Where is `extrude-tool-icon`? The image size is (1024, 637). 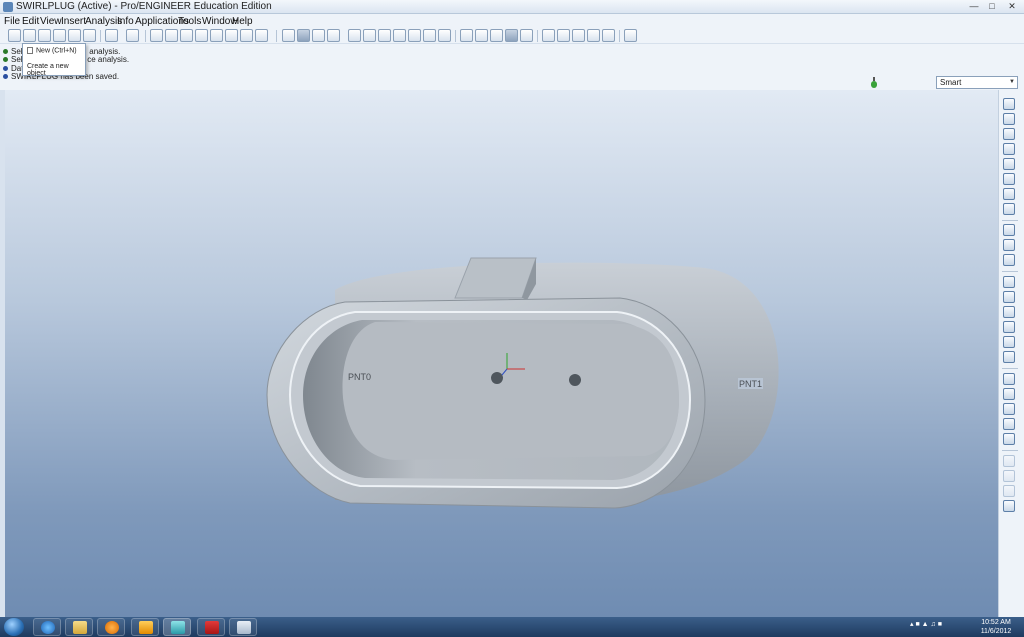 extrude-tool-icon is located at coordinates (1009, 230).